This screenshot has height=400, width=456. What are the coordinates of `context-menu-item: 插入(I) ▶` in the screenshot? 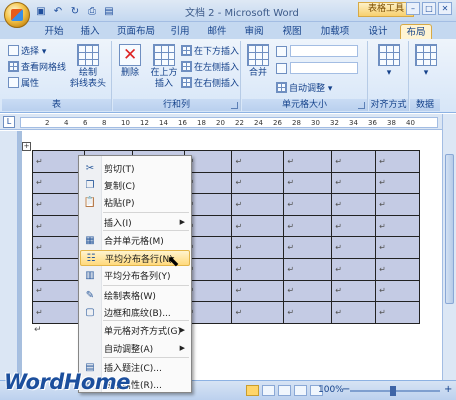 It's located at (135, 222).